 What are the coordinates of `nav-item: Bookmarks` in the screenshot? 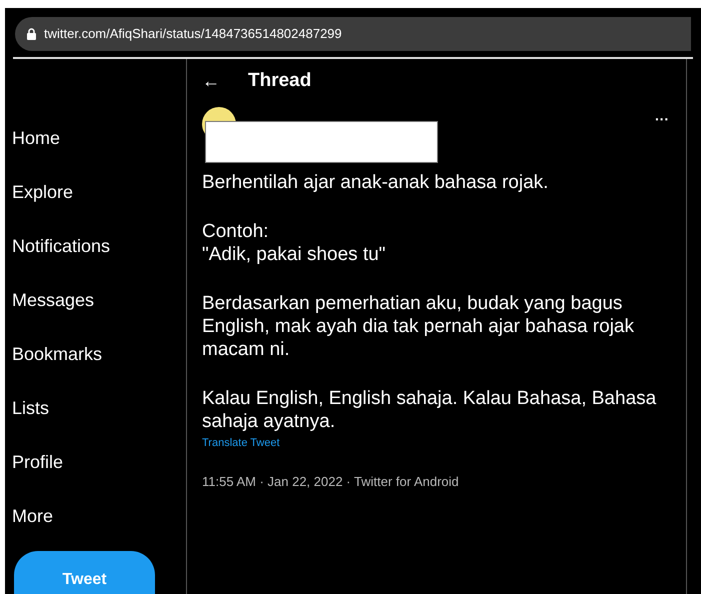 It's located at (57, 354).